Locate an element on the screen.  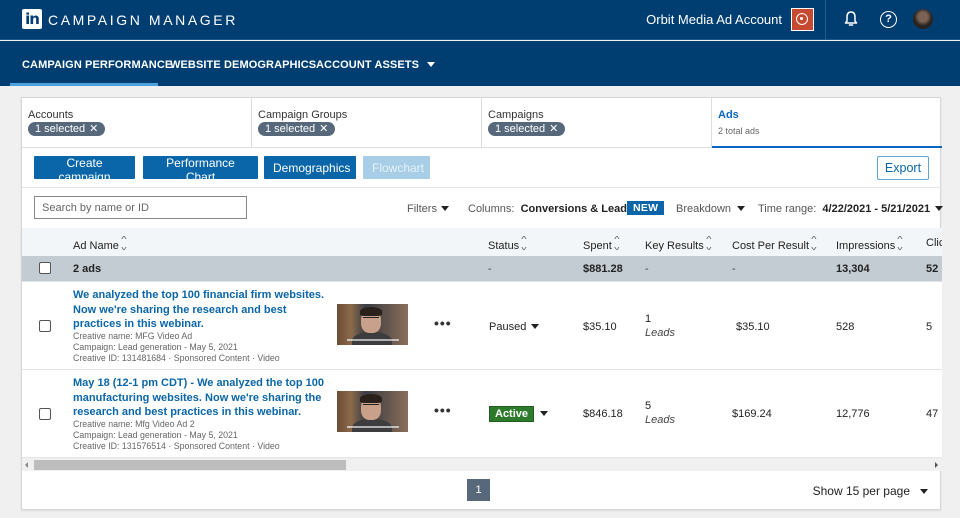
per-page-label: Show 15 per page is located at coordinates (861, 491).